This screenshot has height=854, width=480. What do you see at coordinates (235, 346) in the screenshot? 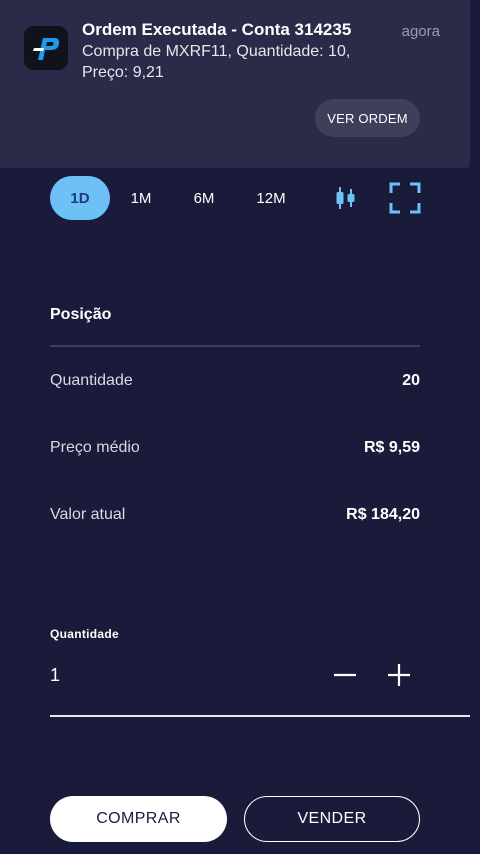
I see `divider` at bounding box center [235, 346].